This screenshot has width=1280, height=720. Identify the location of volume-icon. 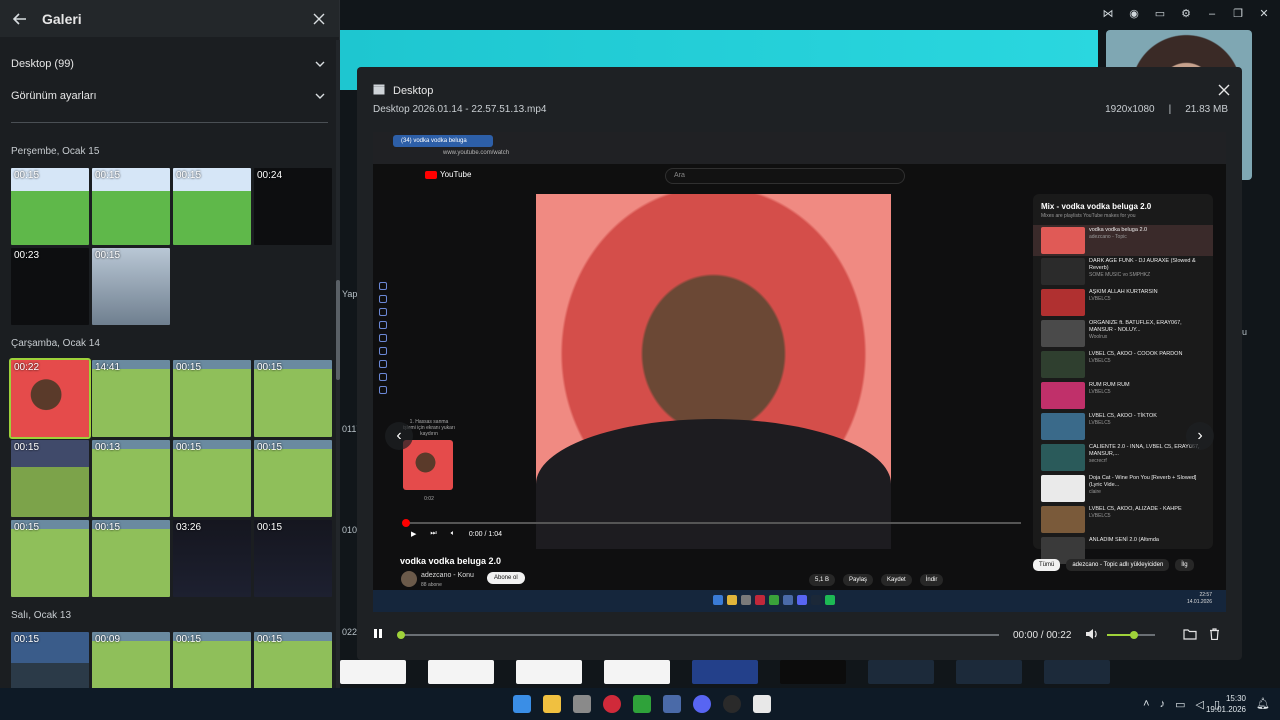
(1092, 635).